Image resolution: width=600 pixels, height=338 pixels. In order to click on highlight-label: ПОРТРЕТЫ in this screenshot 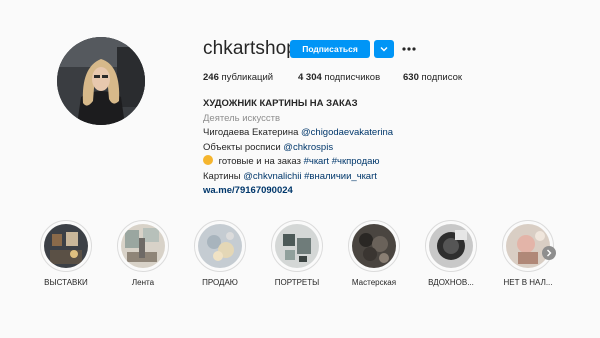, I will do `click(297, 282)`.